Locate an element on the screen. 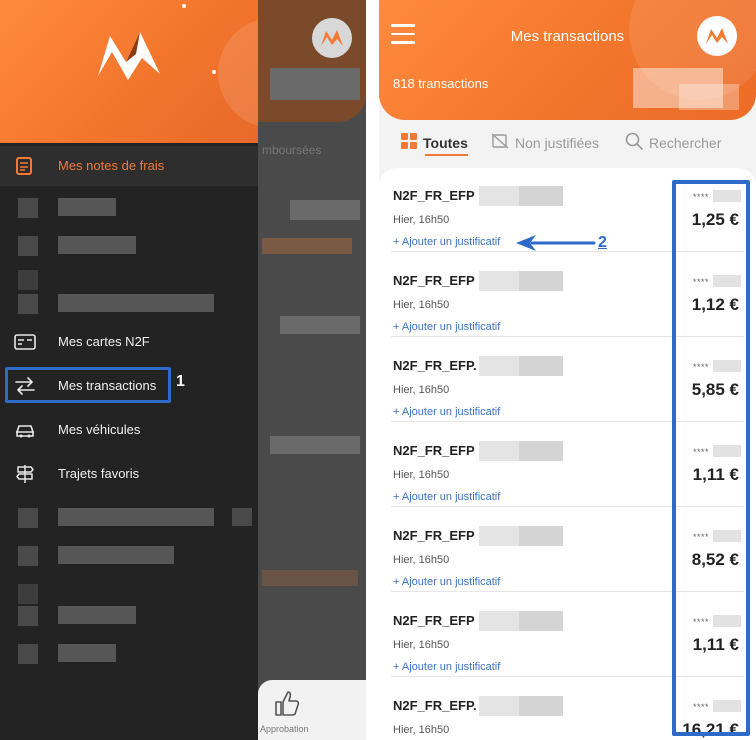 This screenshot has width=756, height=740. arrow-left-icon is located at coordinates (555, 245).